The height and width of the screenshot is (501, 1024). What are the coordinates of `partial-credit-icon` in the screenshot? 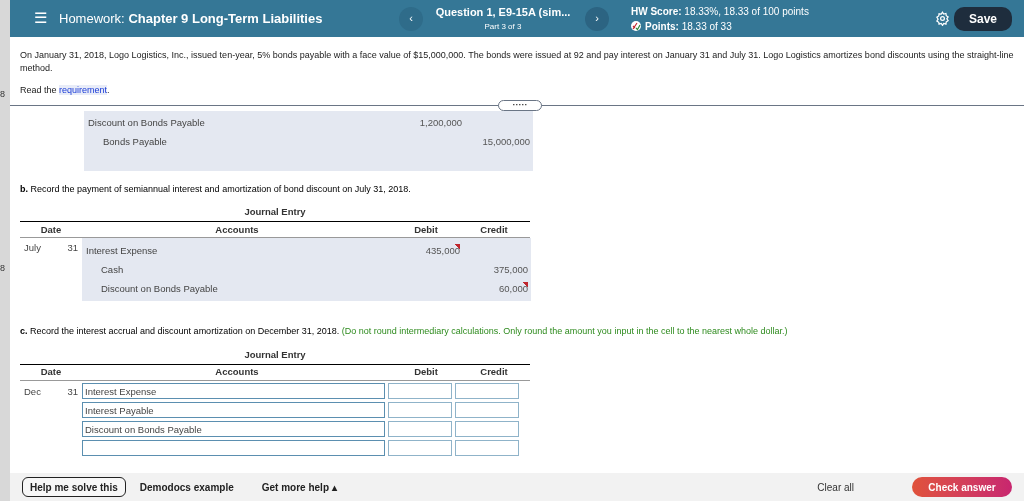 It's located at (636, 26).